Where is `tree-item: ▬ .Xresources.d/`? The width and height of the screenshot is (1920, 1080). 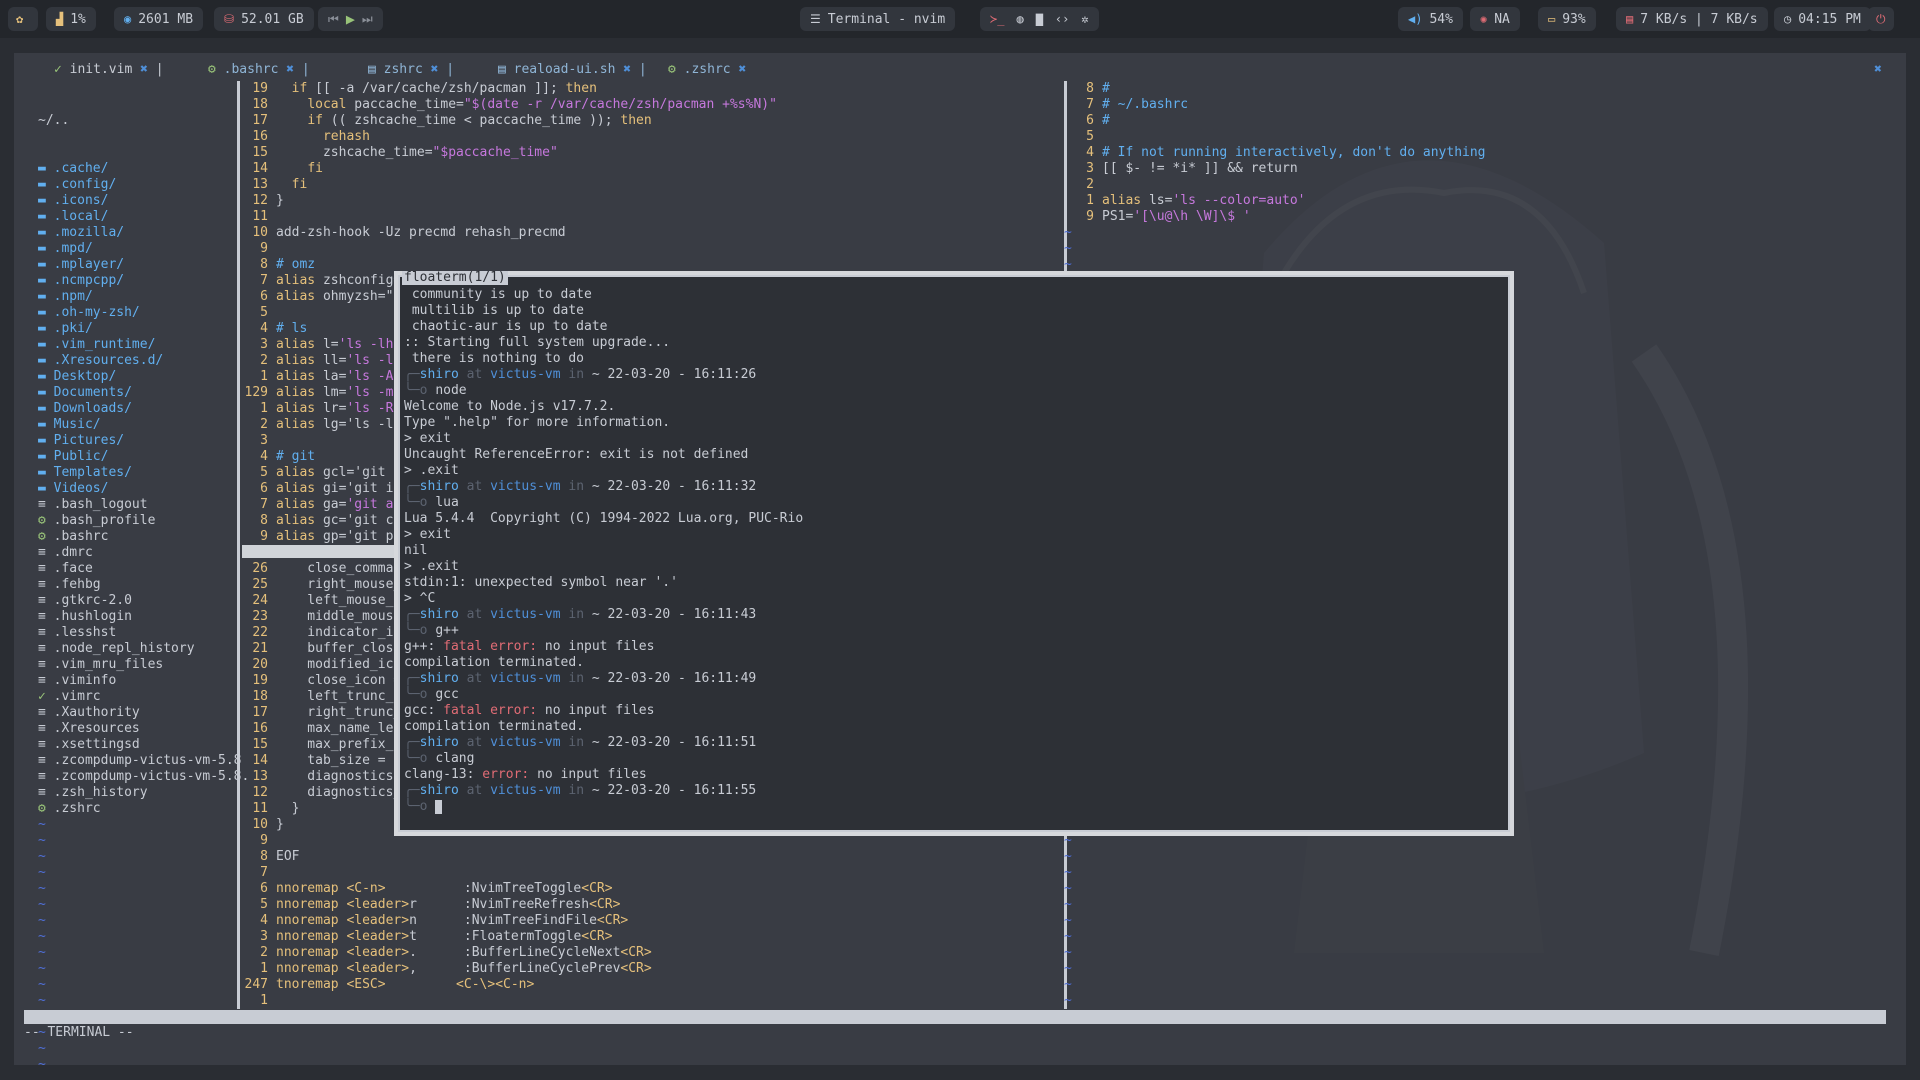
tree-item: ▬ .Xresources.d/ is located at coordinates (143, 361).